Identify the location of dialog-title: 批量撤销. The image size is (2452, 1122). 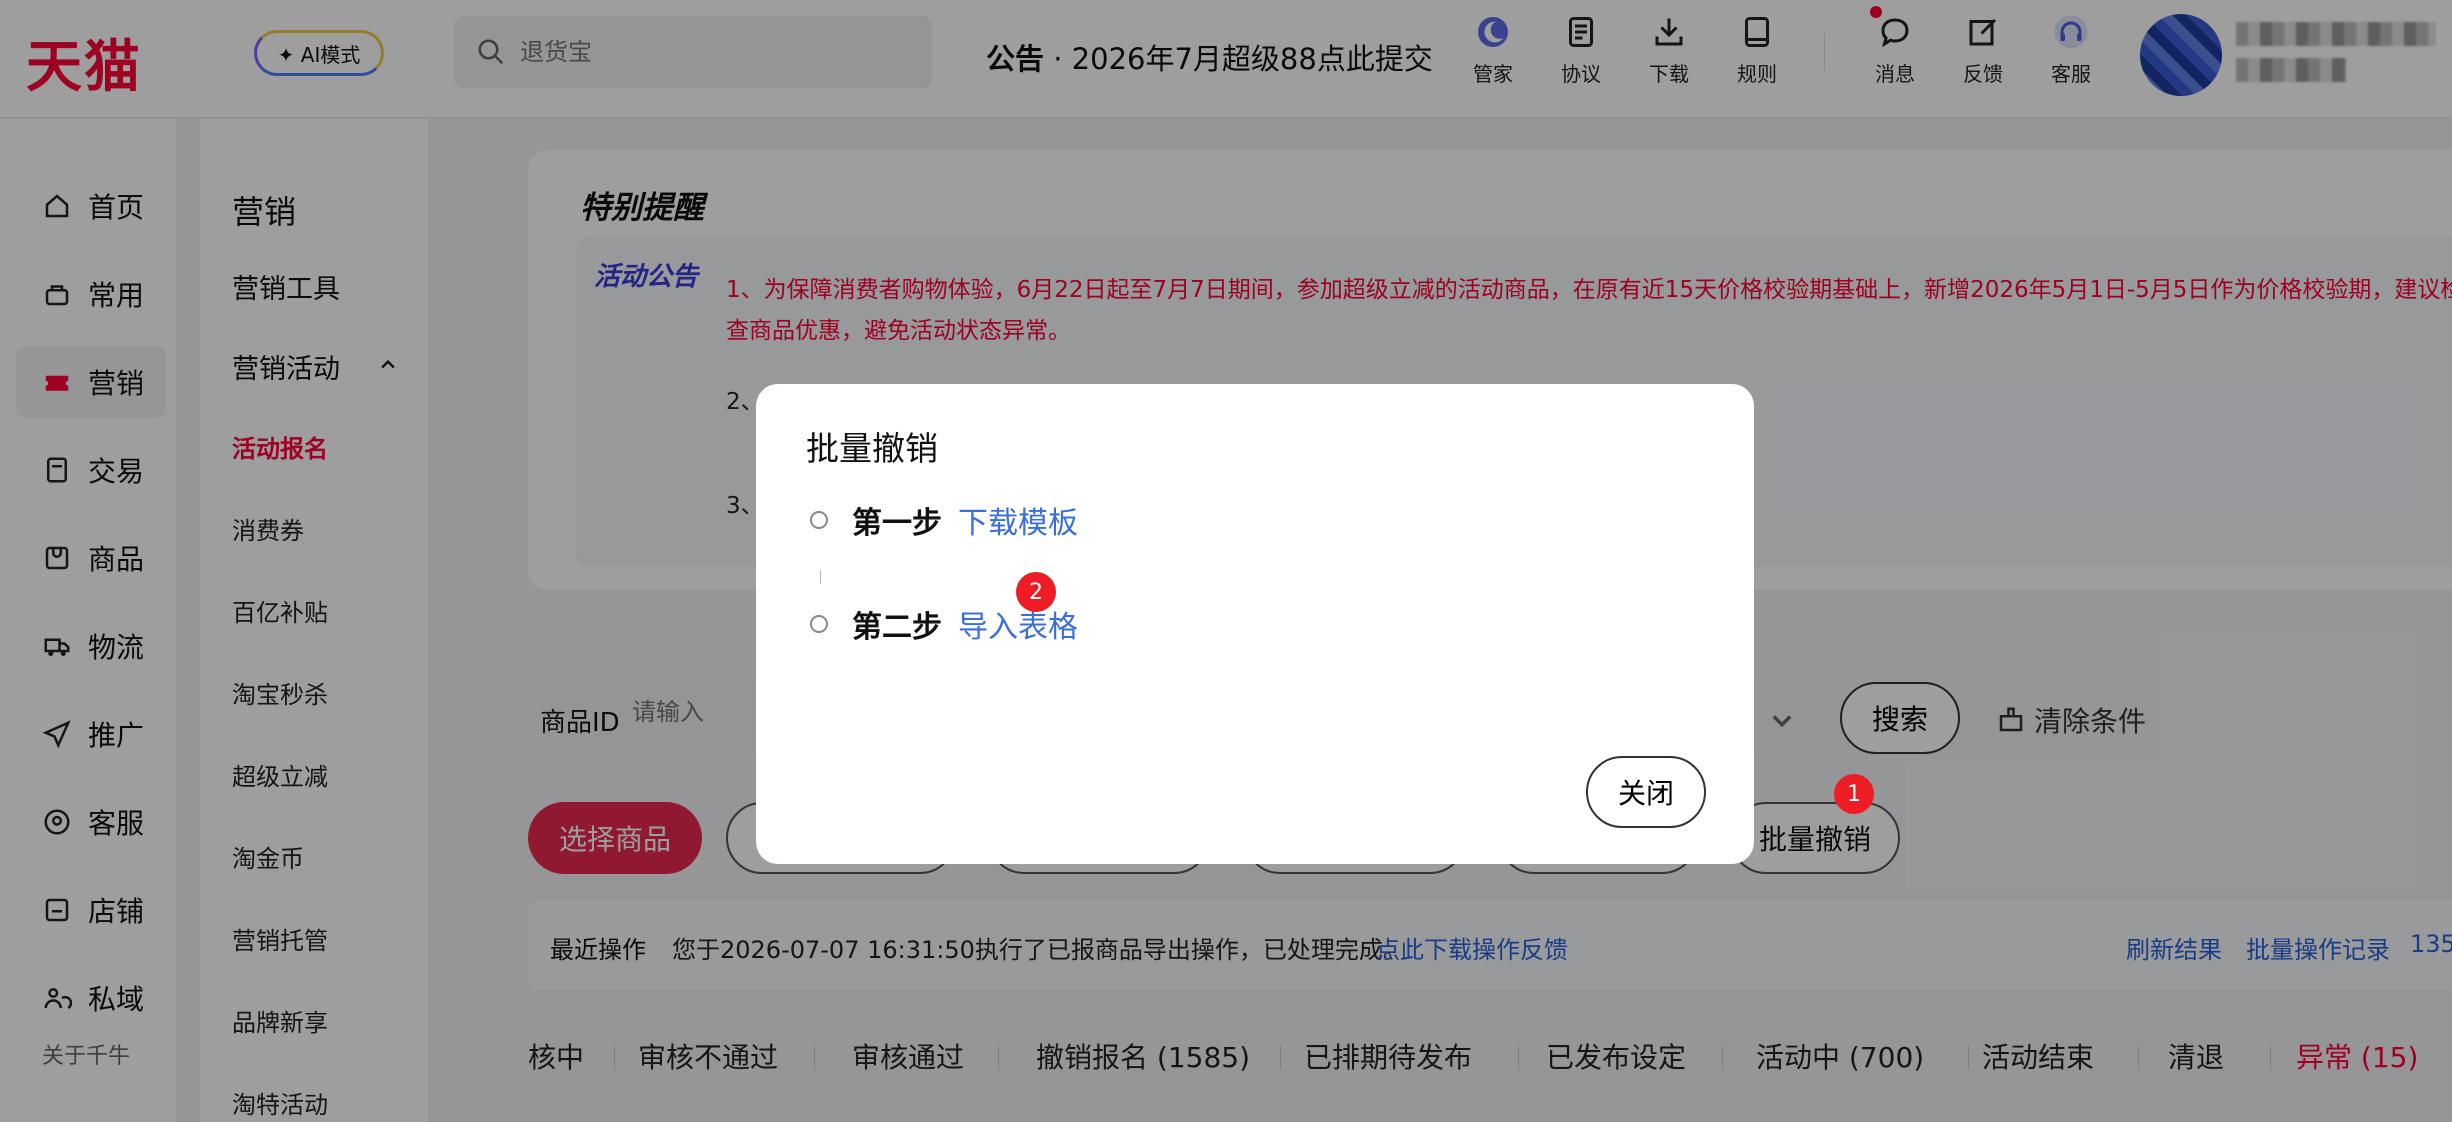
(872, 448).